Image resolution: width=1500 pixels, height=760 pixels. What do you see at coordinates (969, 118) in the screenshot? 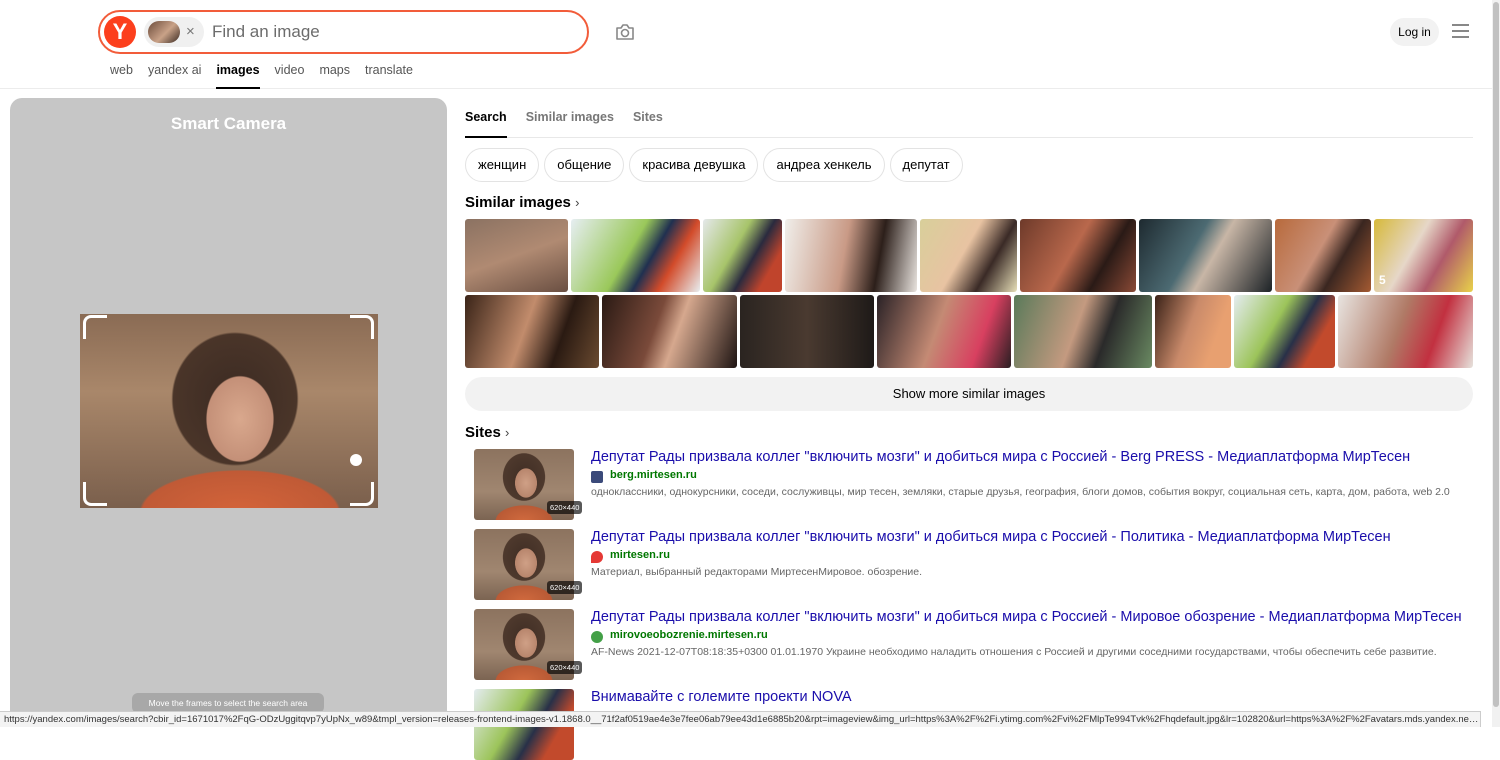
I see `result-tabs: Search Similar images Sites` at bounding box center [969, 118].